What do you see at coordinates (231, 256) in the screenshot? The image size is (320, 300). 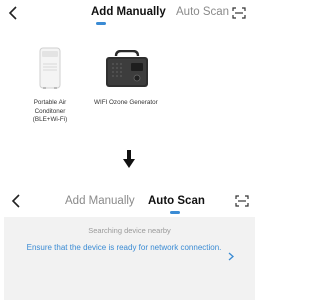 I see `chevron-right-icon` at bounding box center [231, 256].